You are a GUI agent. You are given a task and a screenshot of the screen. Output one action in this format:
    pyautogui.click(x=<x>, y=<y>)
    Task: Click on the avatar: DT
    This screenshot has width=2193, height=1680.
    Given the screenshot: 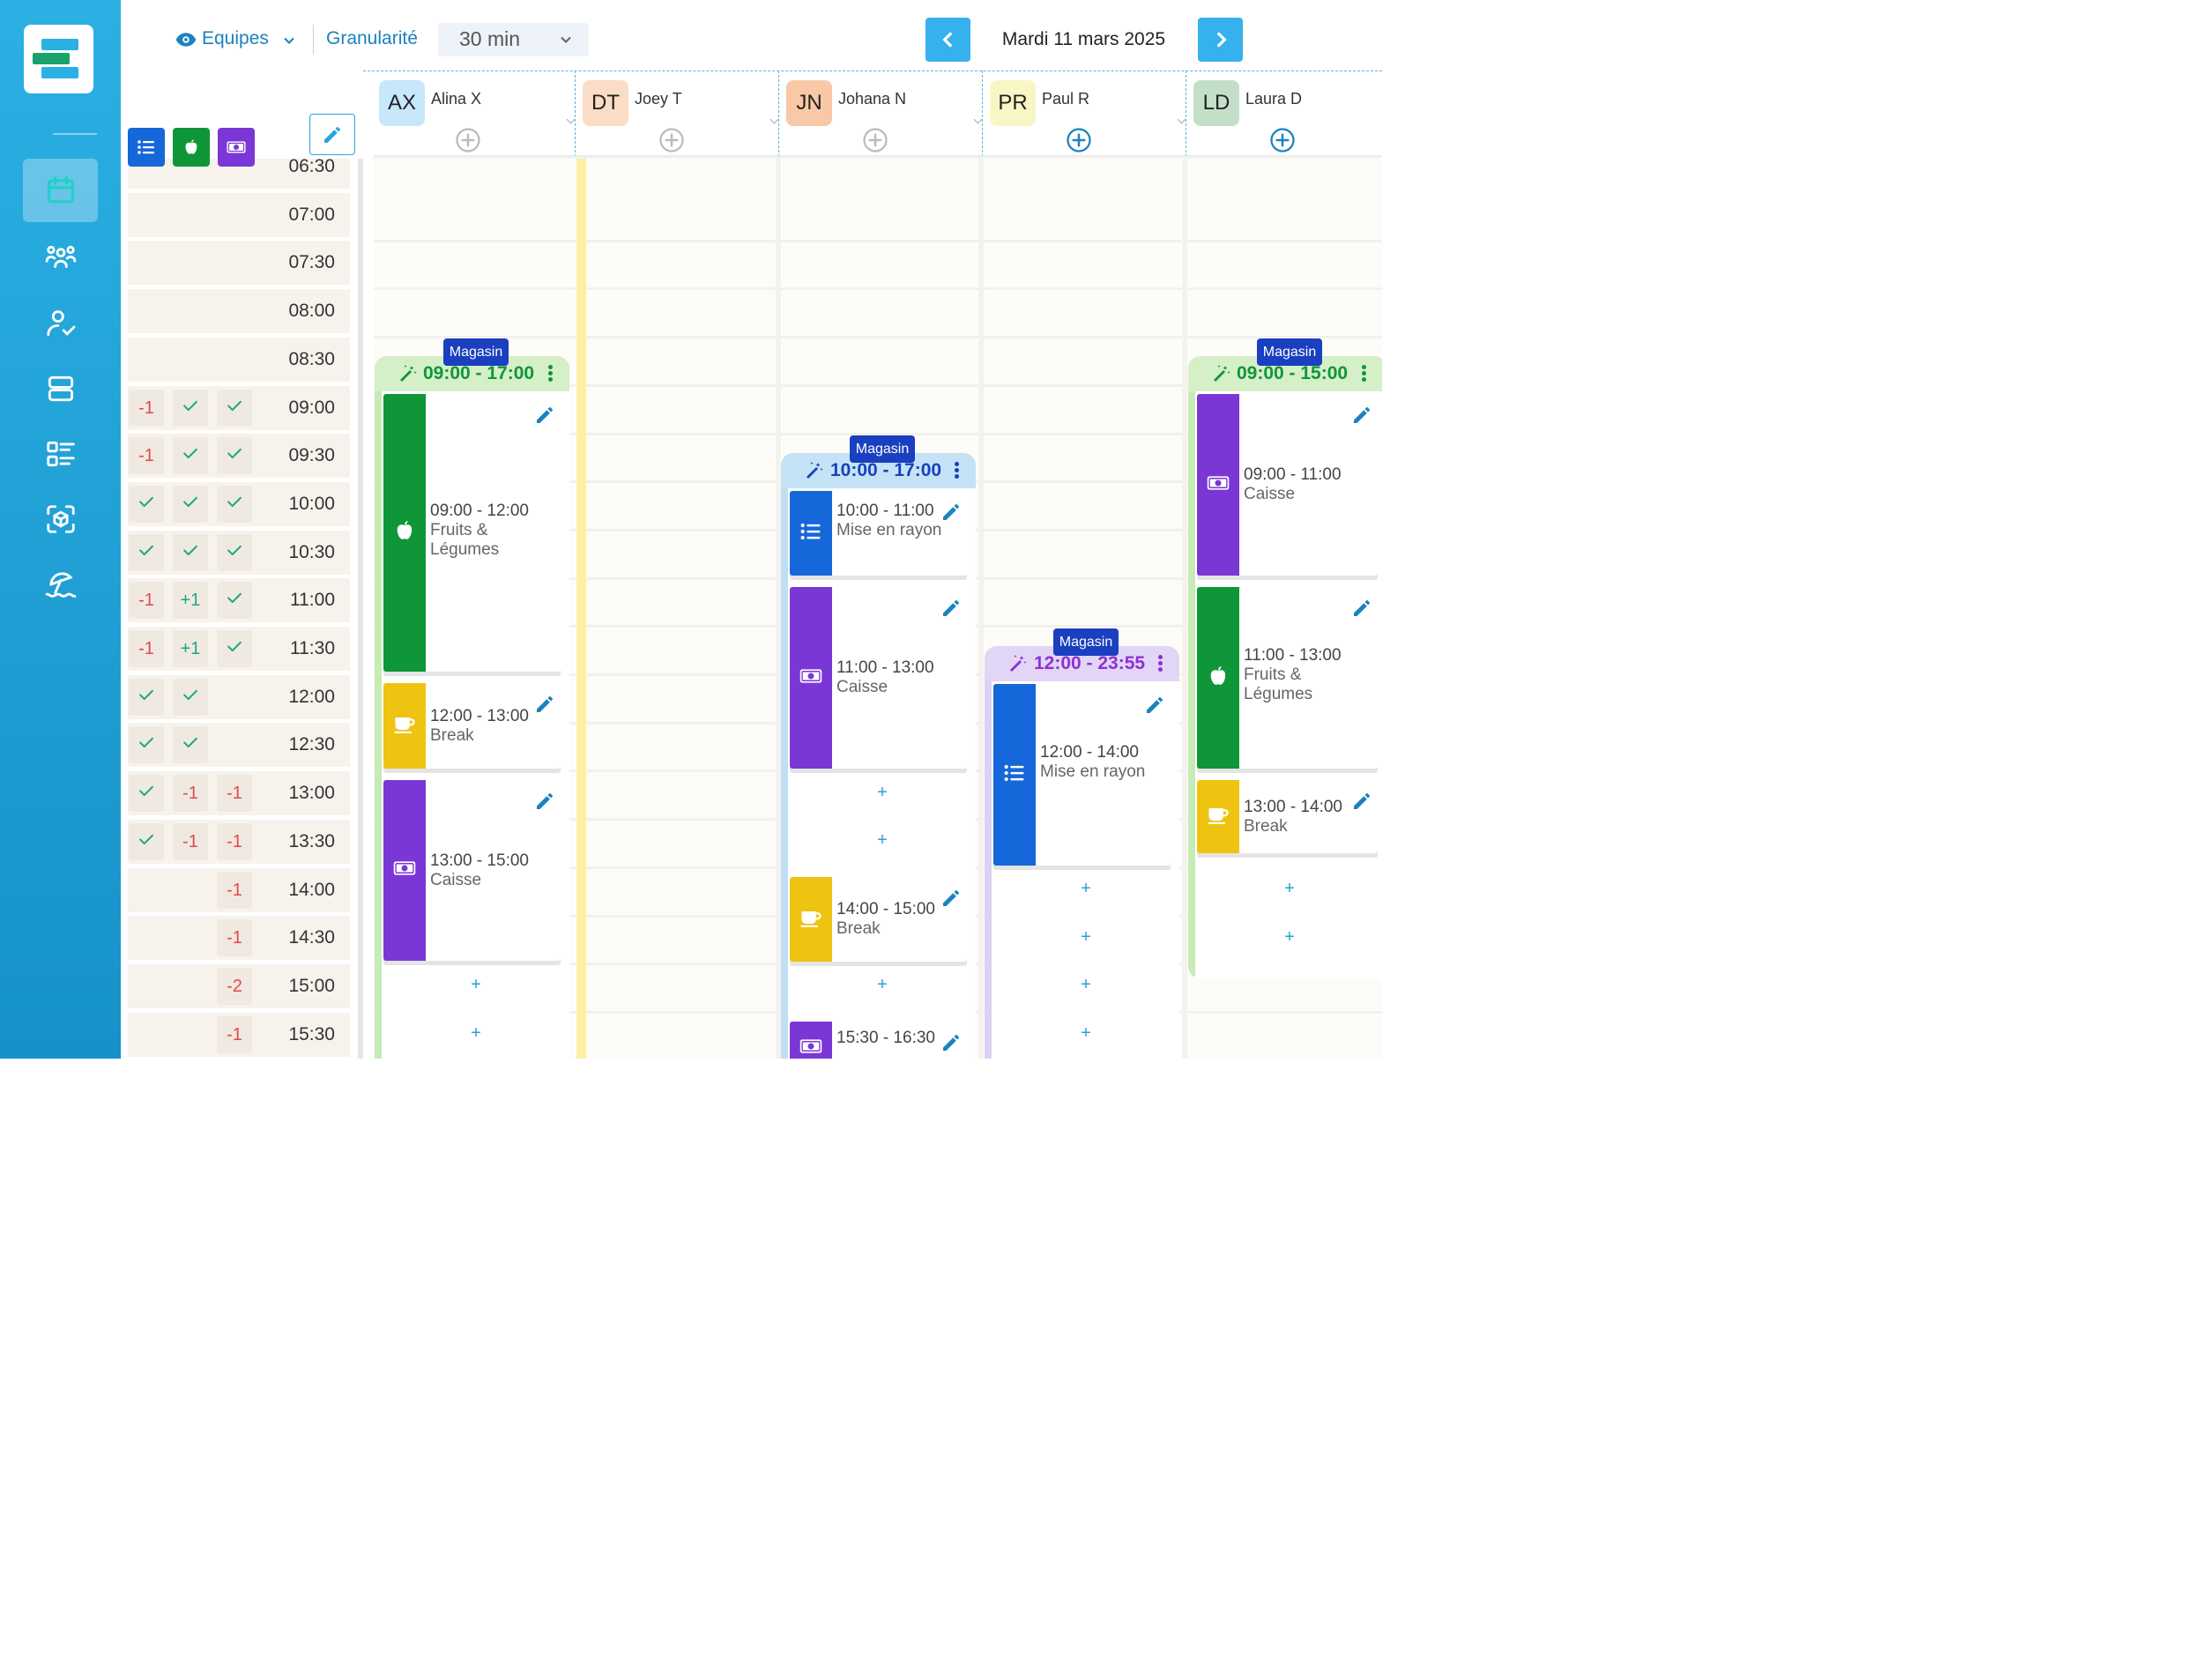 What is the action you would take?
    pyautogui.click(x=606, y=103)
    